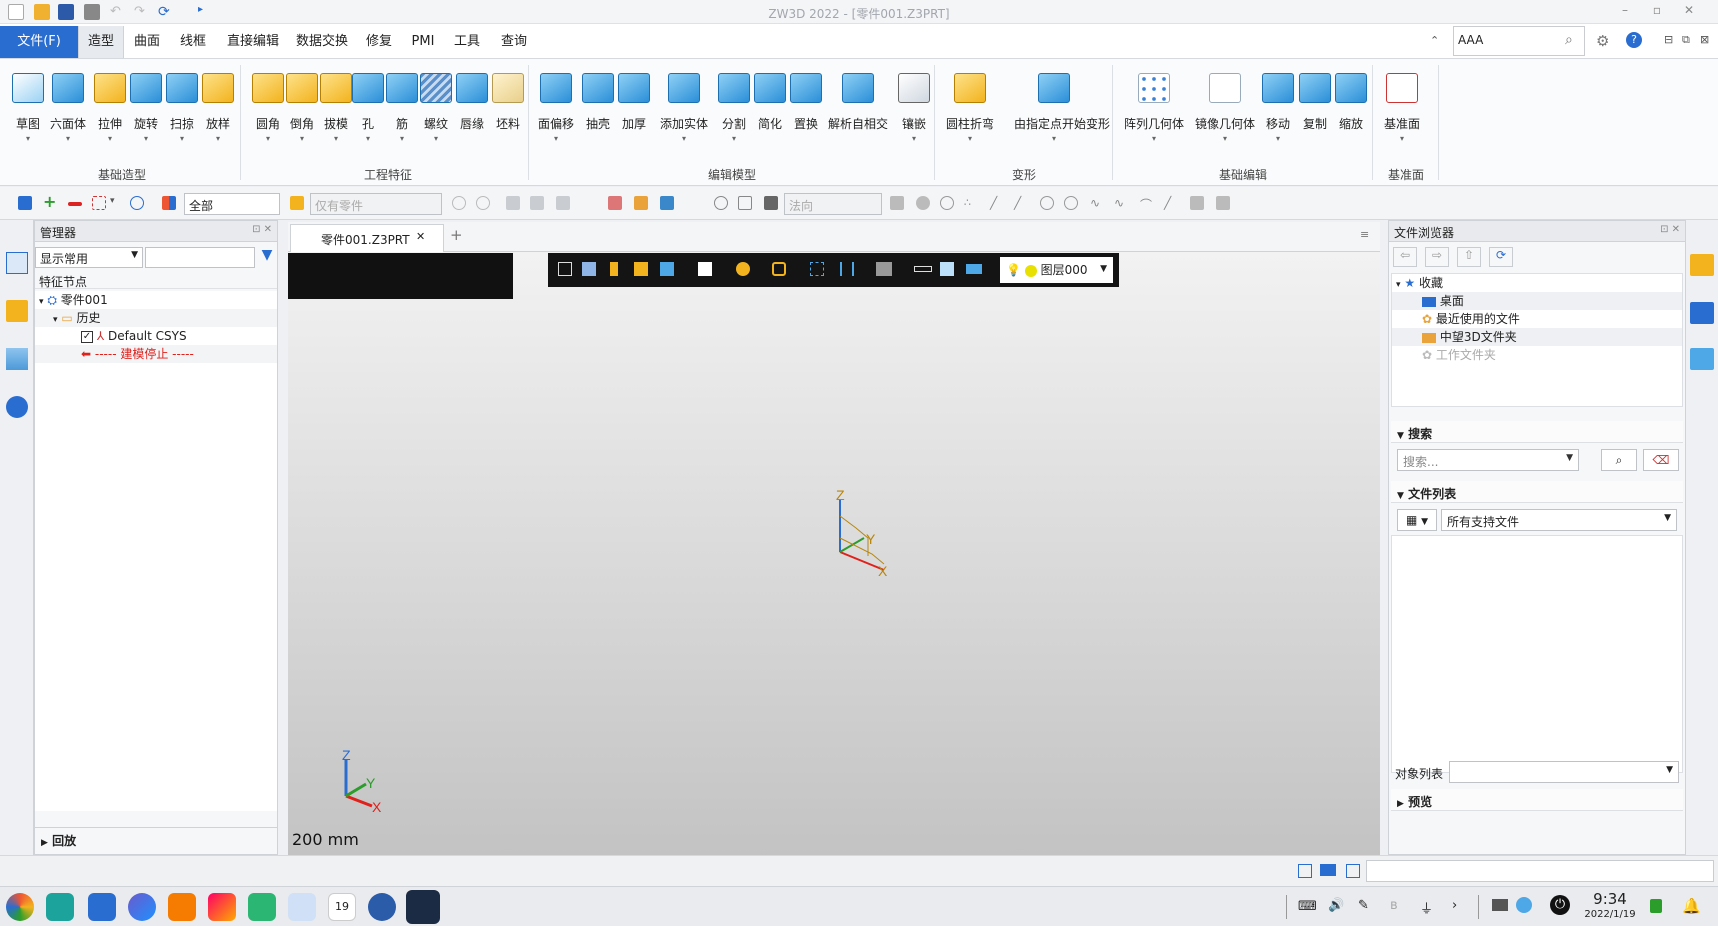 The height and width of the screenshot is (926, 1718). Describe the element at coordinates (1625, 11) in the screenshot. I see `minimize-button: –` at that location.